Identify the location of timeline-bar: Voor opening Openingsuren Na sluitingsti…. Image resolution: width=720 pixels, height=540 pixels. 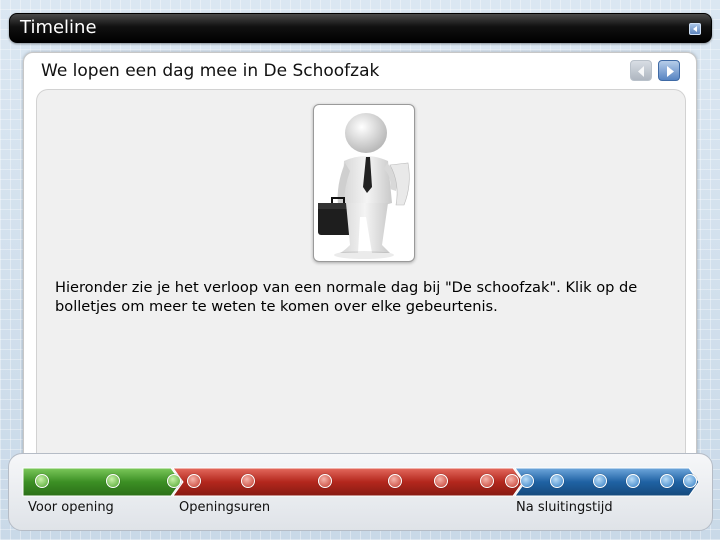
(360, 492).